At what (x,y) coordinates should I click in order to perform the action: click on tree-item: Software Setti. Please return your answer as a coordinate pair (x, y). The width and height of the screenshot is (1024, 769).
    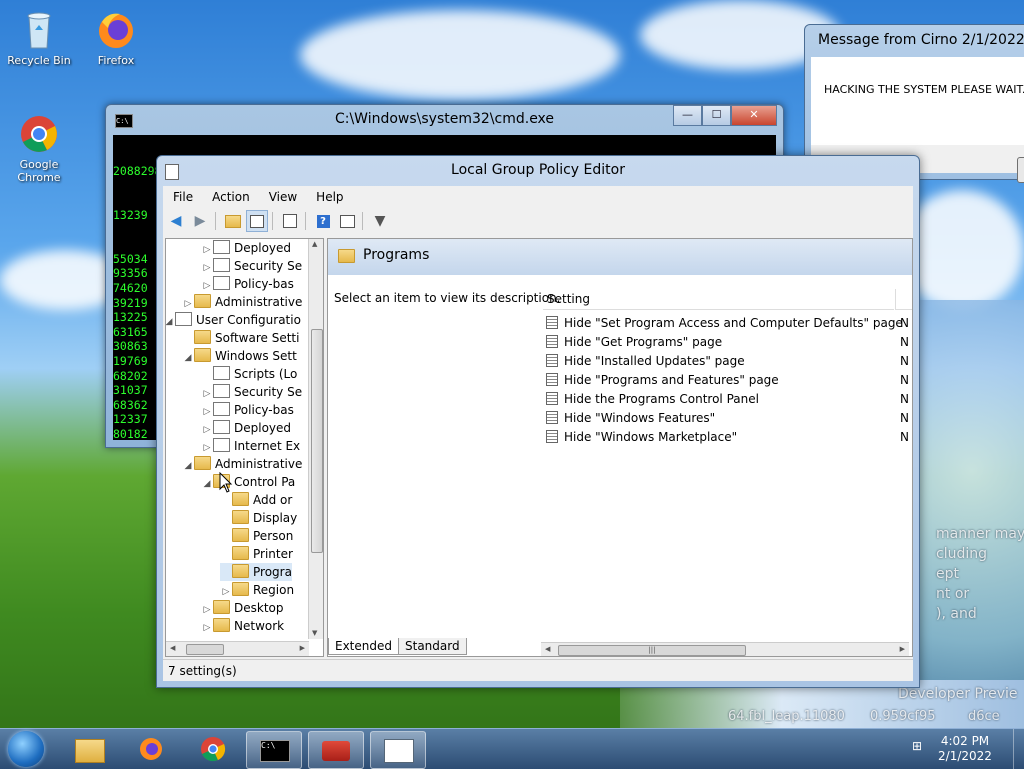
    Looking at the image, I should click on (240, 338).